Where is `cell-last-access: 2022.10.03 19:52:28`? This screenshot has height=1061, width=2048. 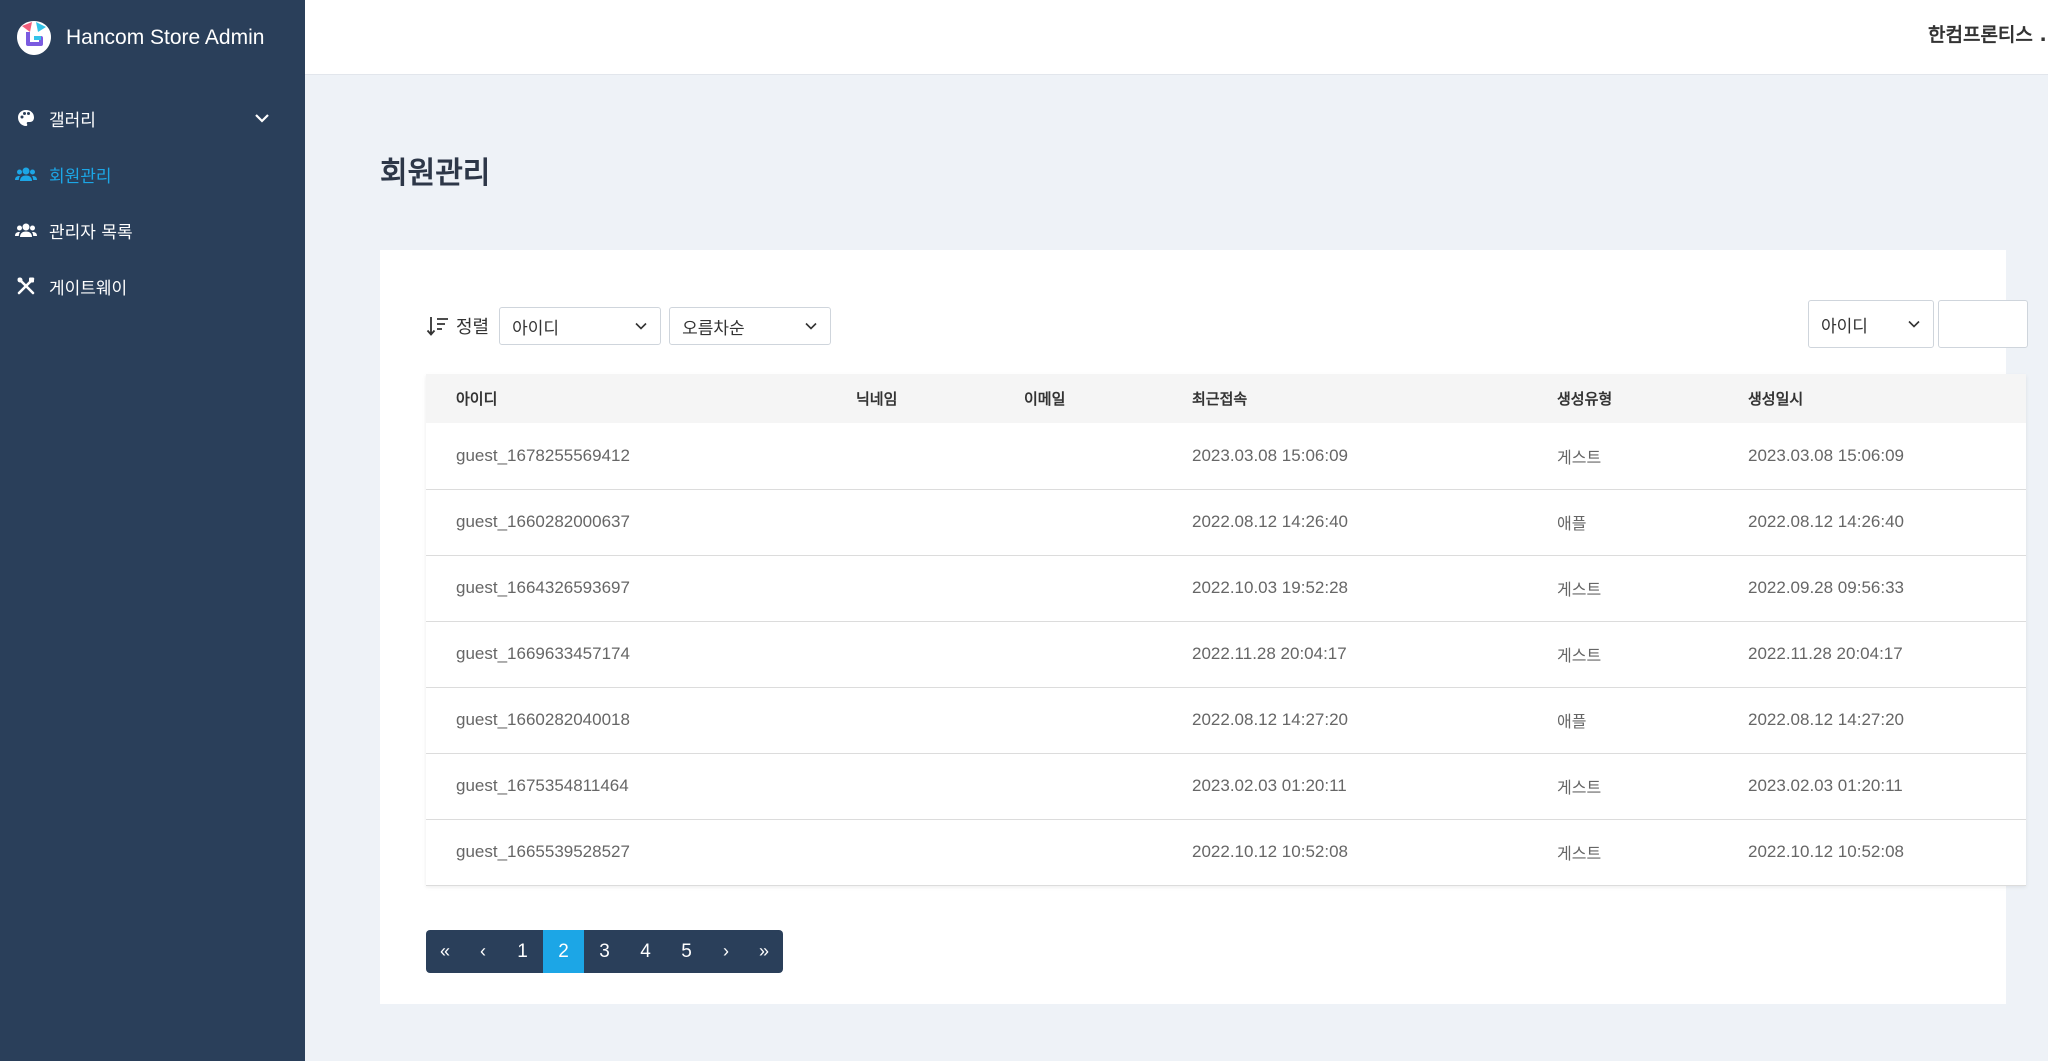
cell-last-access: 2022.10.03 19:52:28 is located at coordinates (1270, 587).